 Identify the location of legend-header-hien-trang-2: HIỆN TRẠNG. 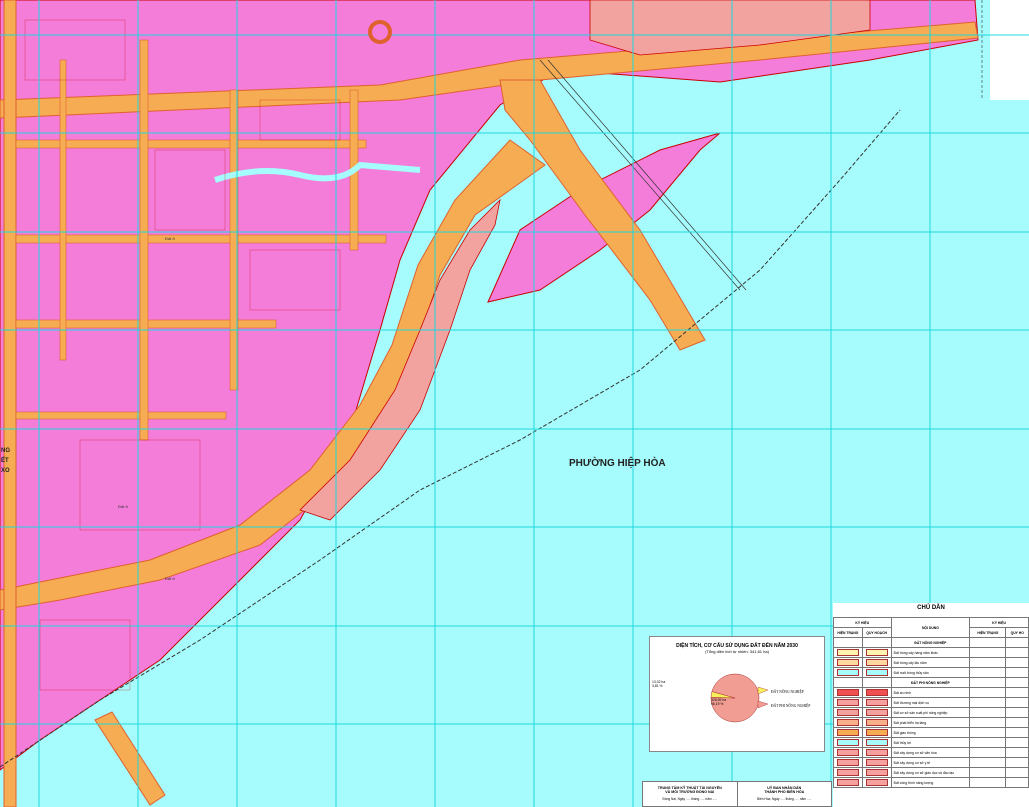
(988, 632).